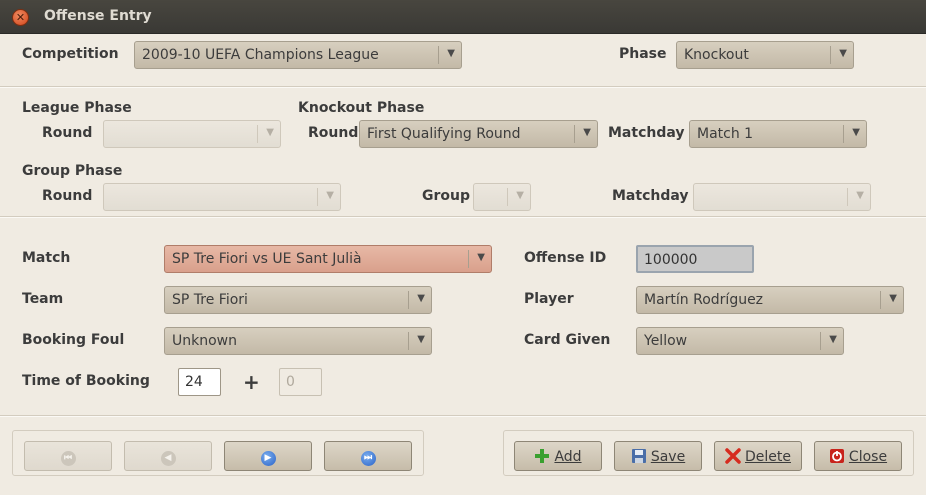  I want to click on group-round-select: ▼, so click(222, 197).